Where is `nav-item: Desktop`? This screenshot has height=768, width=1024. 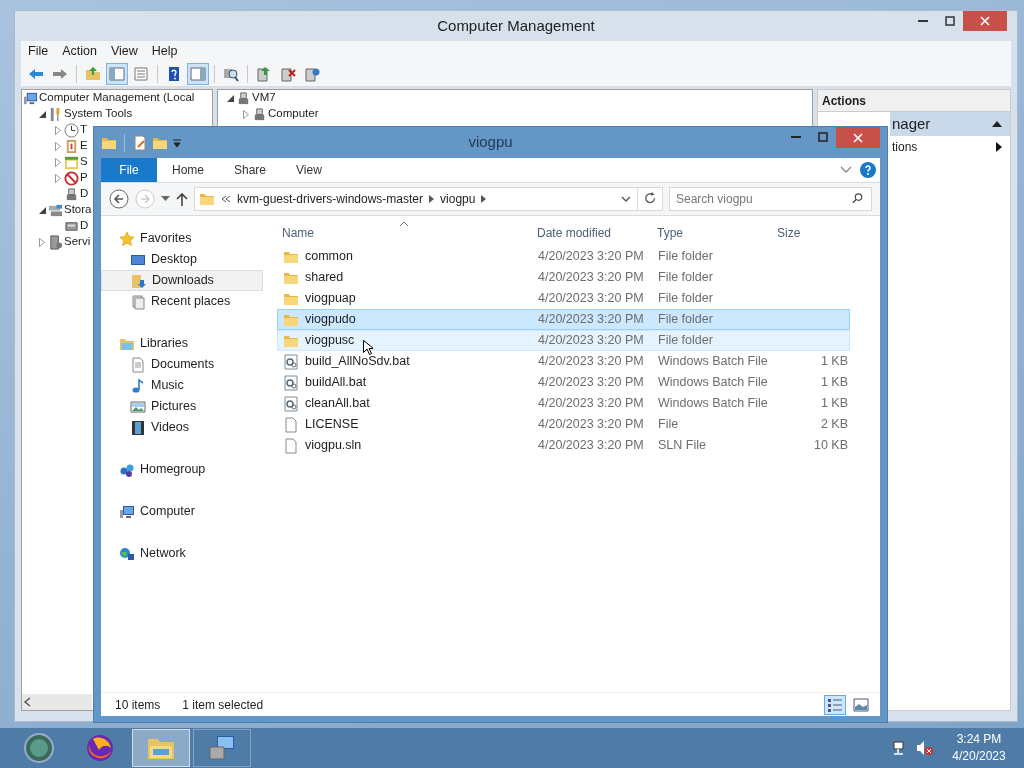 nav-item: Desktop is located at coordinates (174, 259).